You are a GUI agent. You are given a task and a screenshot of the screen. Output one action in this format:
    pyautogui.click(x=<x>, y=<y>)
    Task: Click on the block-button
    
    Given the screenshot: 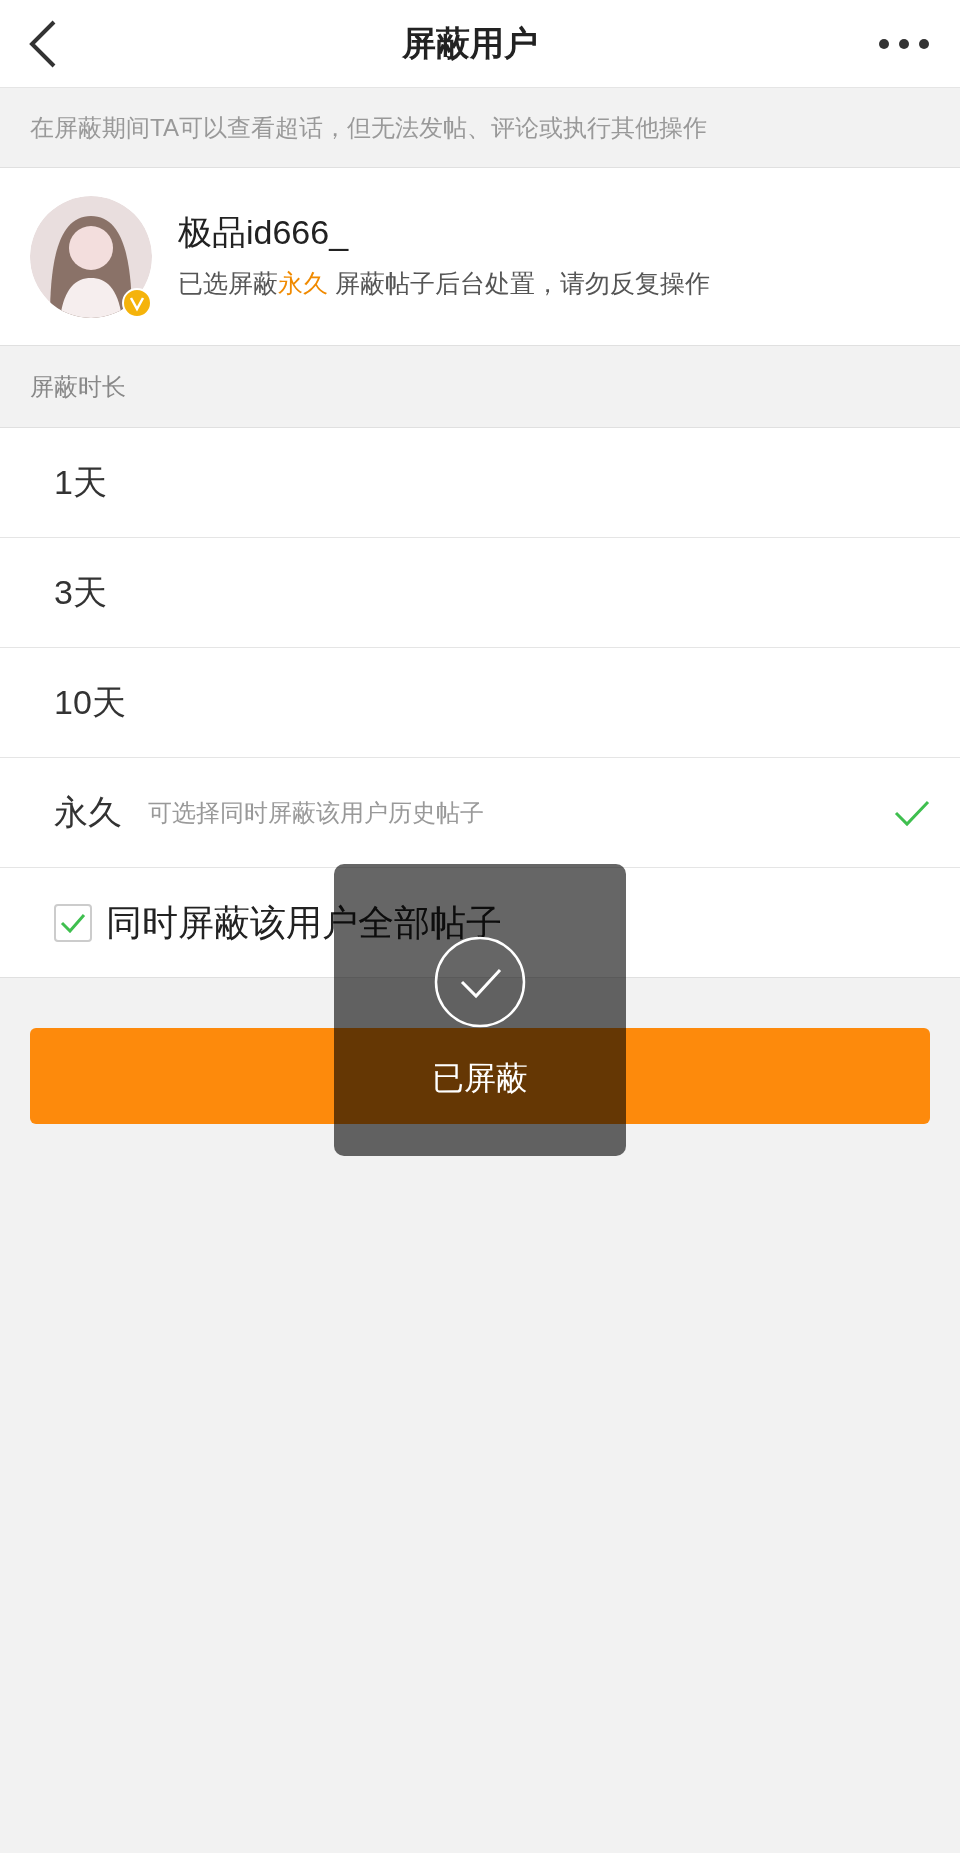 What is the action you would take?
    pyautogui.click(x=480, y=1076)
    